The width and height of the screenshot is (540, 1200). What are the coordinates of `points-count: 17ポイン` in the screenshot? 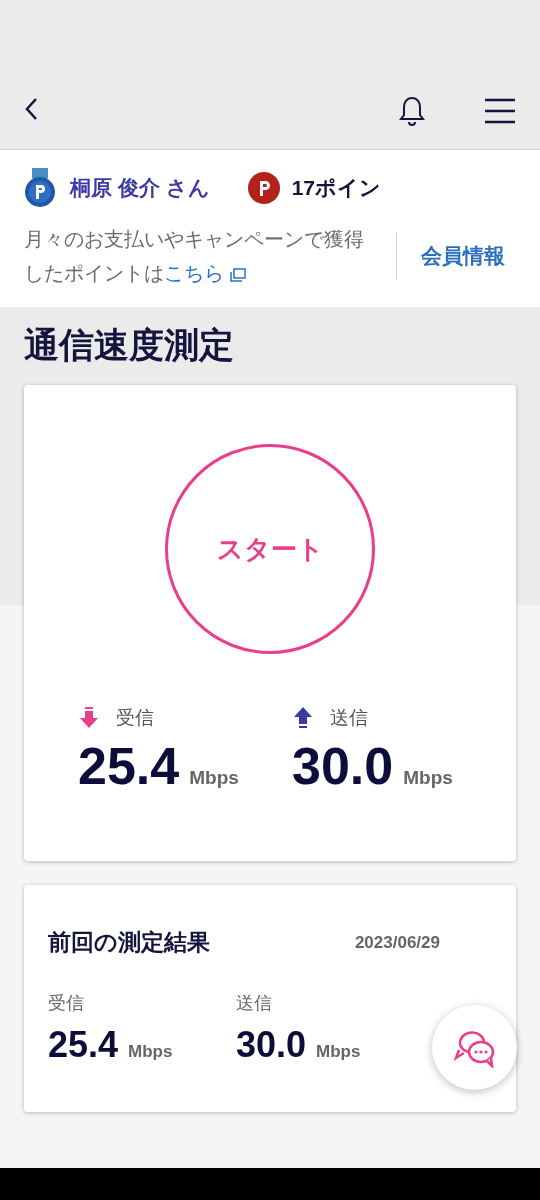 It's located at (336, 188).